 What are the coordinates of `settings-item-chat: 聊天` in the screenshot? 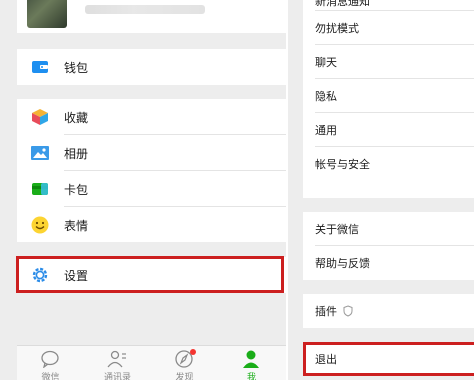 It's located at (388, 62).